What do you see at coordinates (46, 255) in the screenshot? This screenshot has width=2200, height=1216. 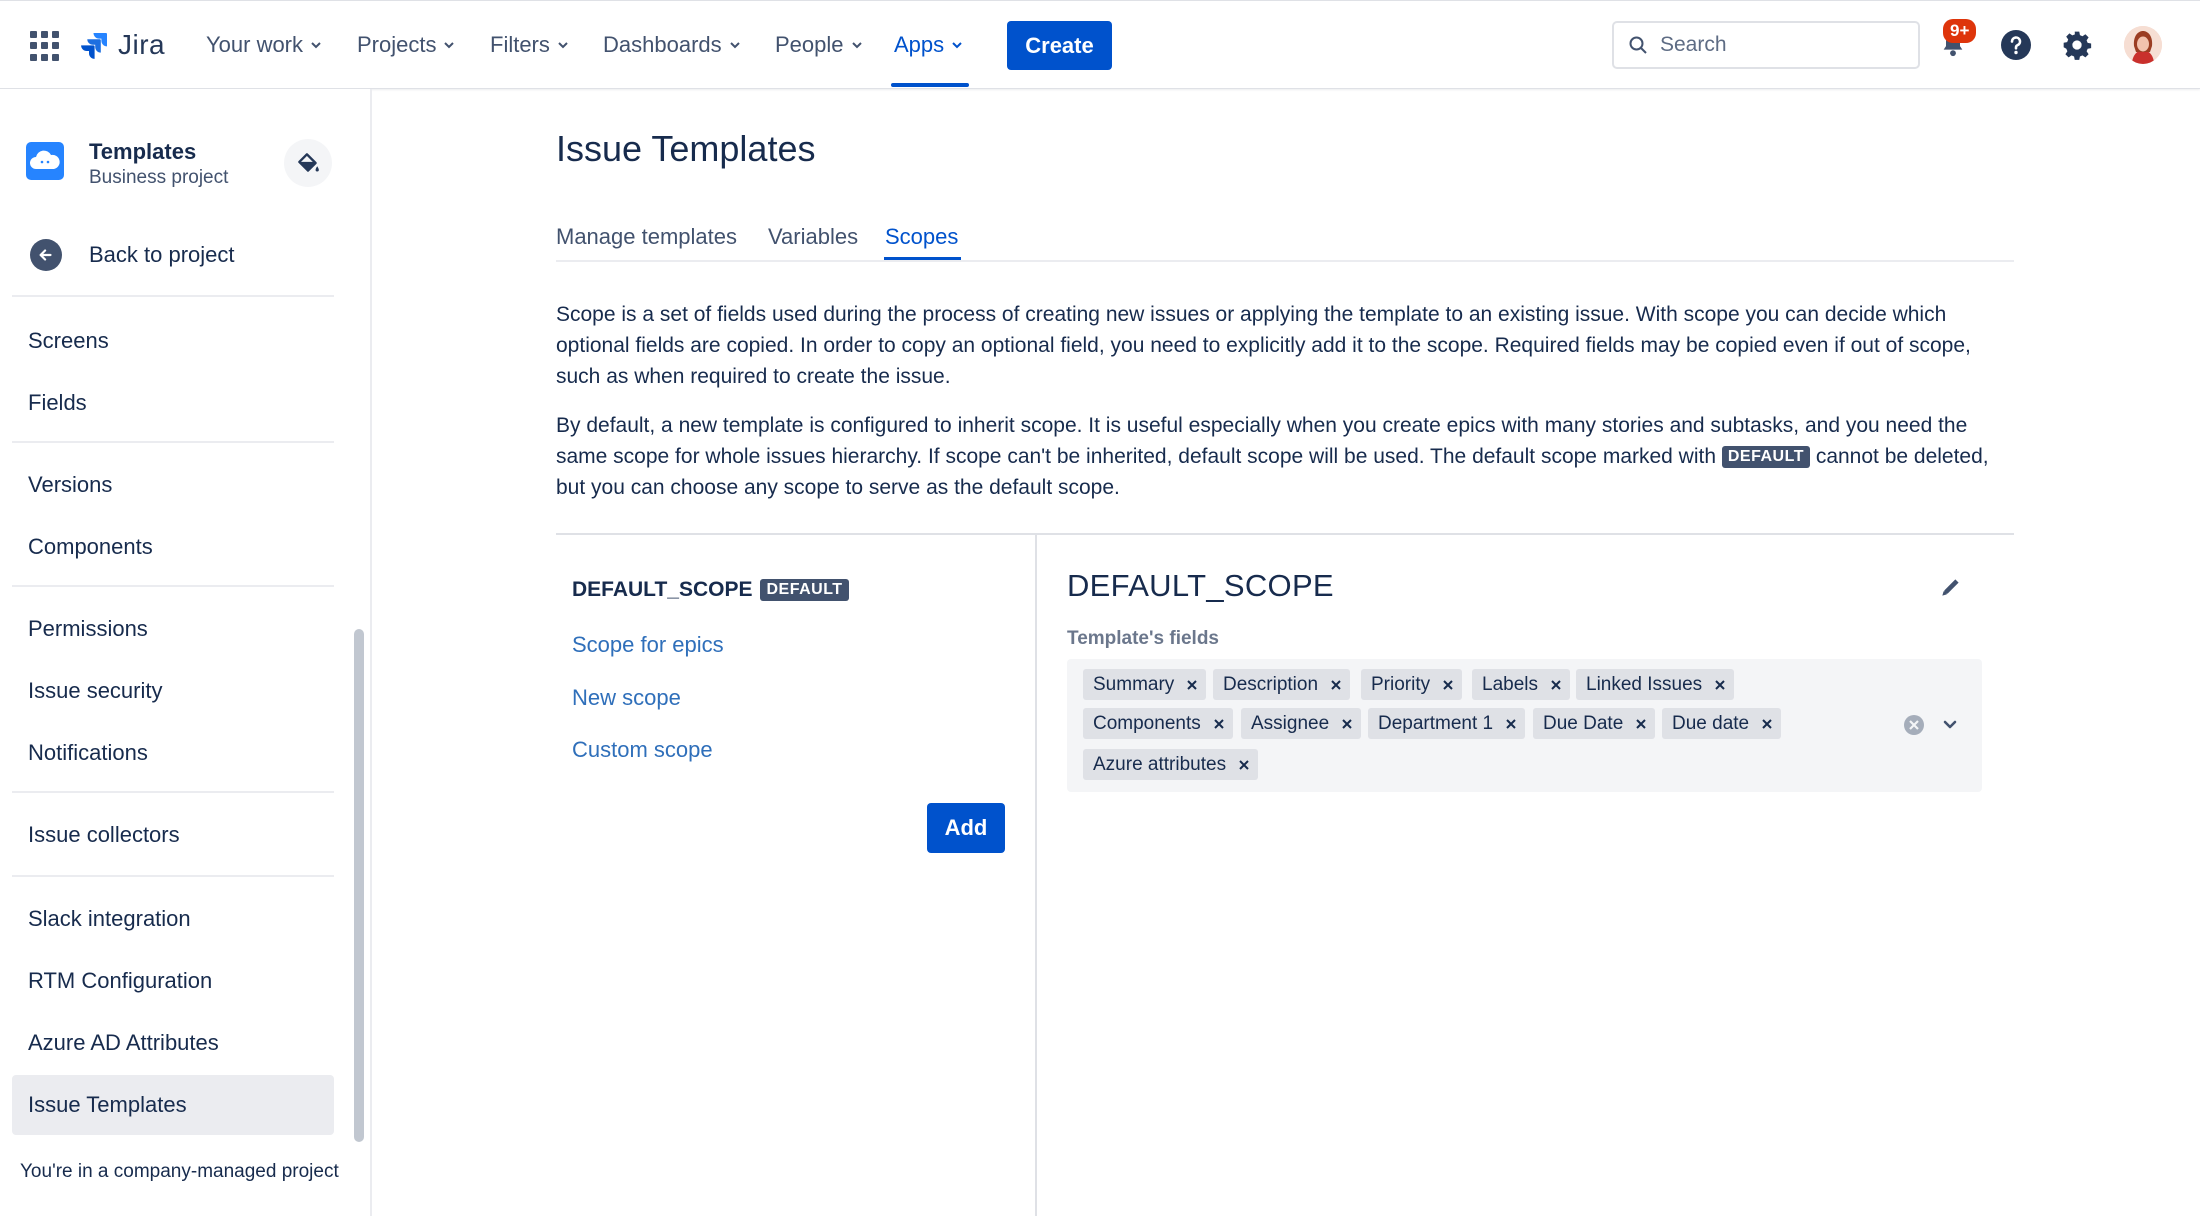 I see `arrow-left-icon` at bounding box center [46, 255].